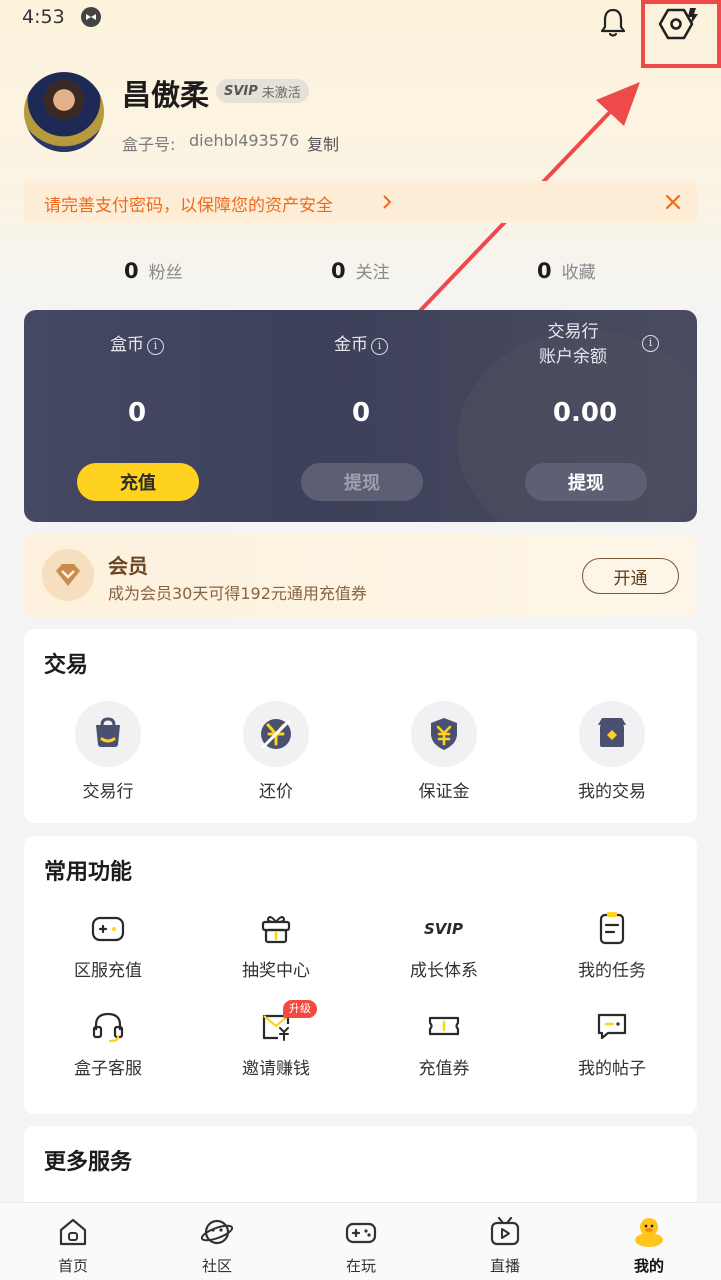  Describe the element at coordinates (504, 1266) in the screenshot. I see `tab-label: 直播` at that location.